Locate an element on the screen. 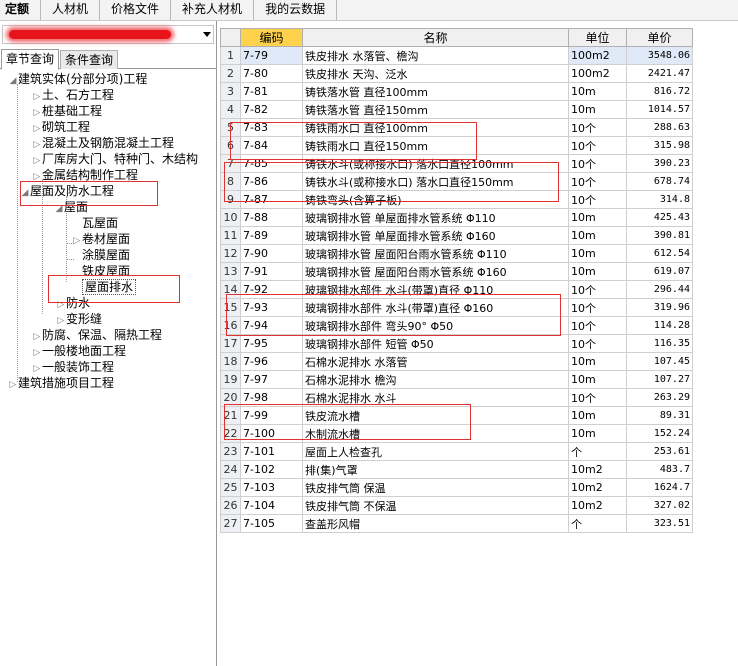 The image size is (738, 666). menu-tab-cloud-data: 我的云数据 is located at coordinates (296, 10).